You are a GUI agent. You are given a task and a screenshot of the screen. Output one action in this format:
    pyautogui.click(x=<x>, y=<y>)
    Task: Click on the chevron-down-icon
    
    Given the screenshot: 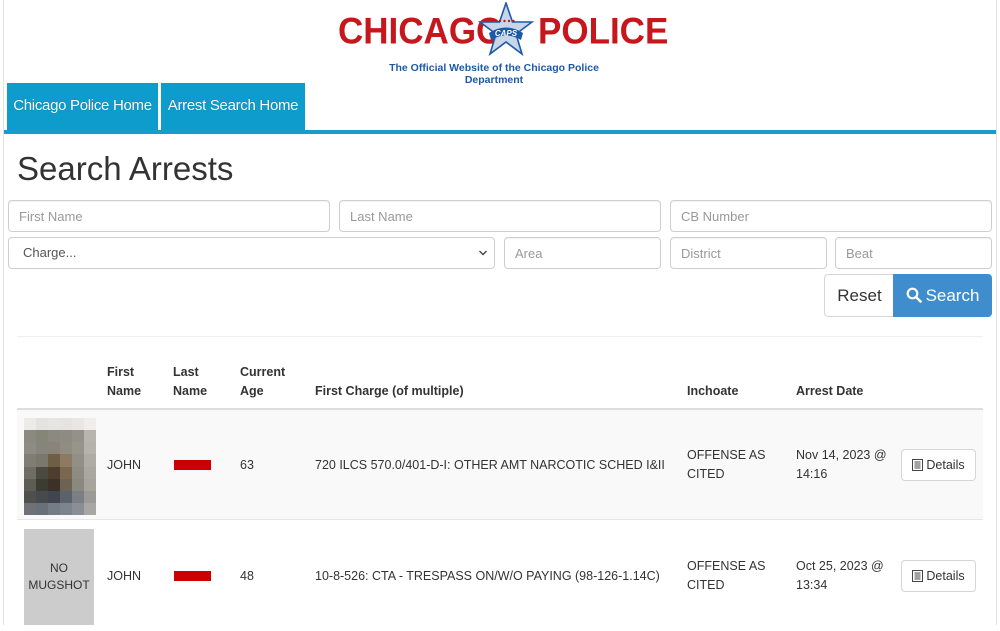 What is the action you would take?
    pyautogui.click(x=483, y=258)
    